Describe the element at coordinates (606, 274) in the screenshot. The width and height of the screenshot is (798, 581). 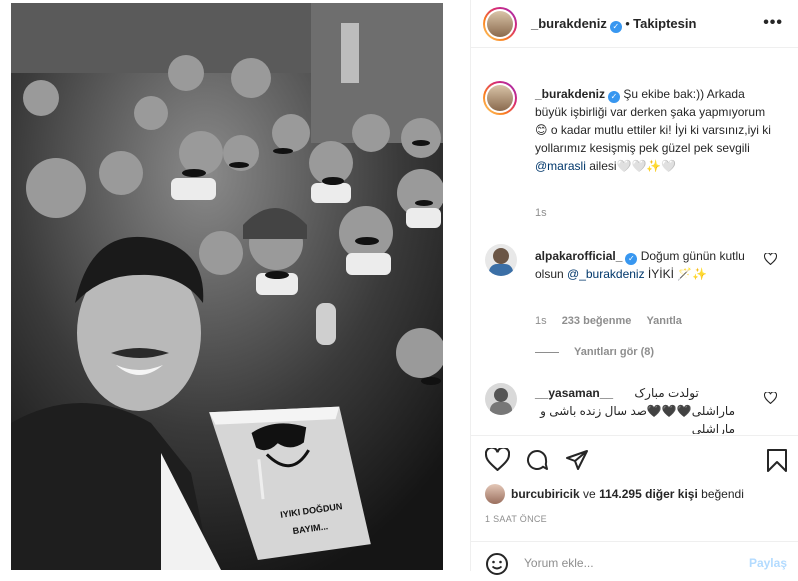
I see `comment-mention: @_burakdeniz` at that location.